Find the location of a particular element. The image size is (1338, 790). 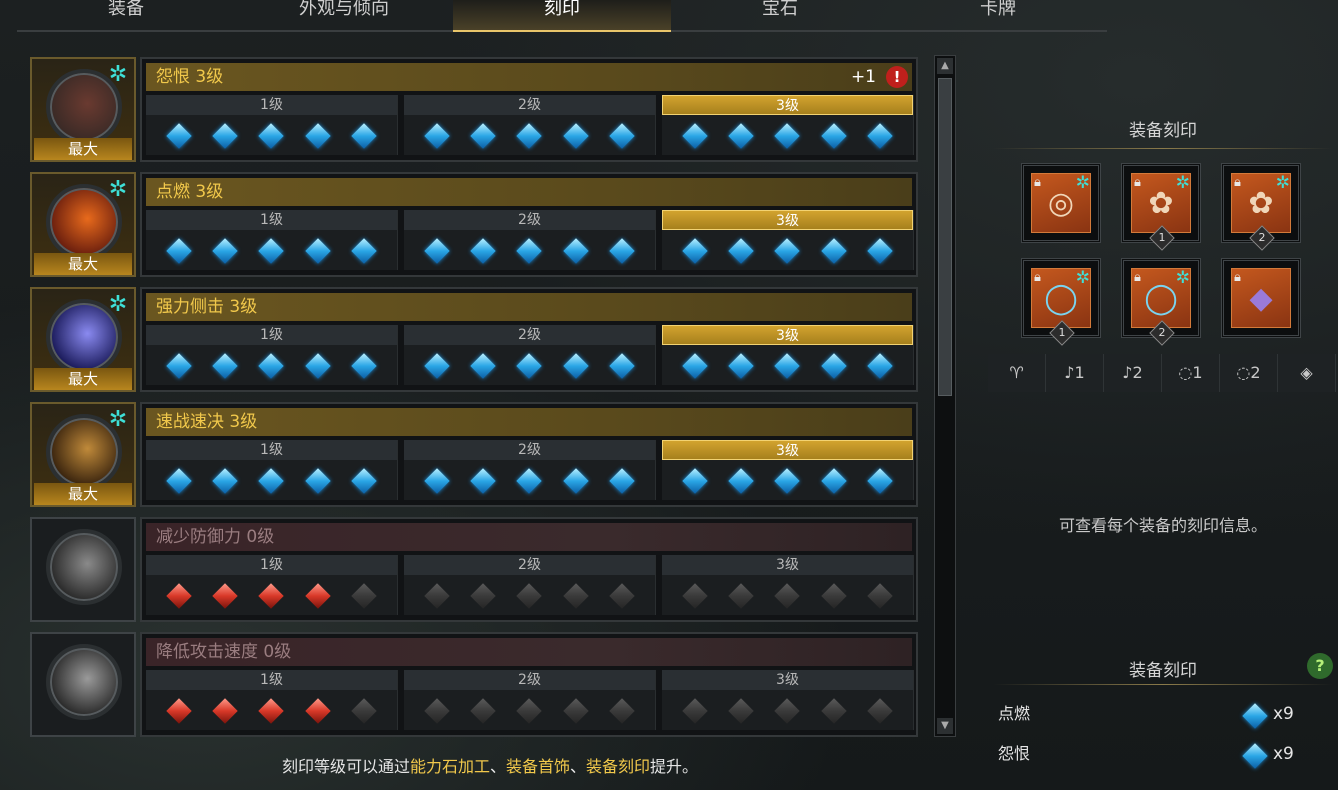

engraving-row: ✲ 最大 强力侧击 3级 1级 2级 3级 is located at coordinates (475, 340).